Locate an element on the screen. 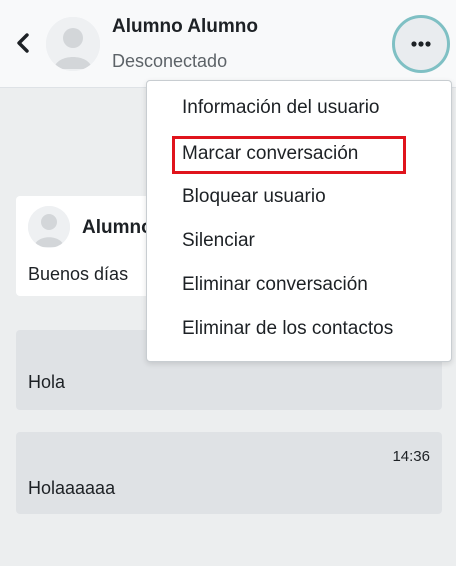 This screenshot has width=456, height=566. message-received: Alumno Buenos días is located at coordinates (86, 246).